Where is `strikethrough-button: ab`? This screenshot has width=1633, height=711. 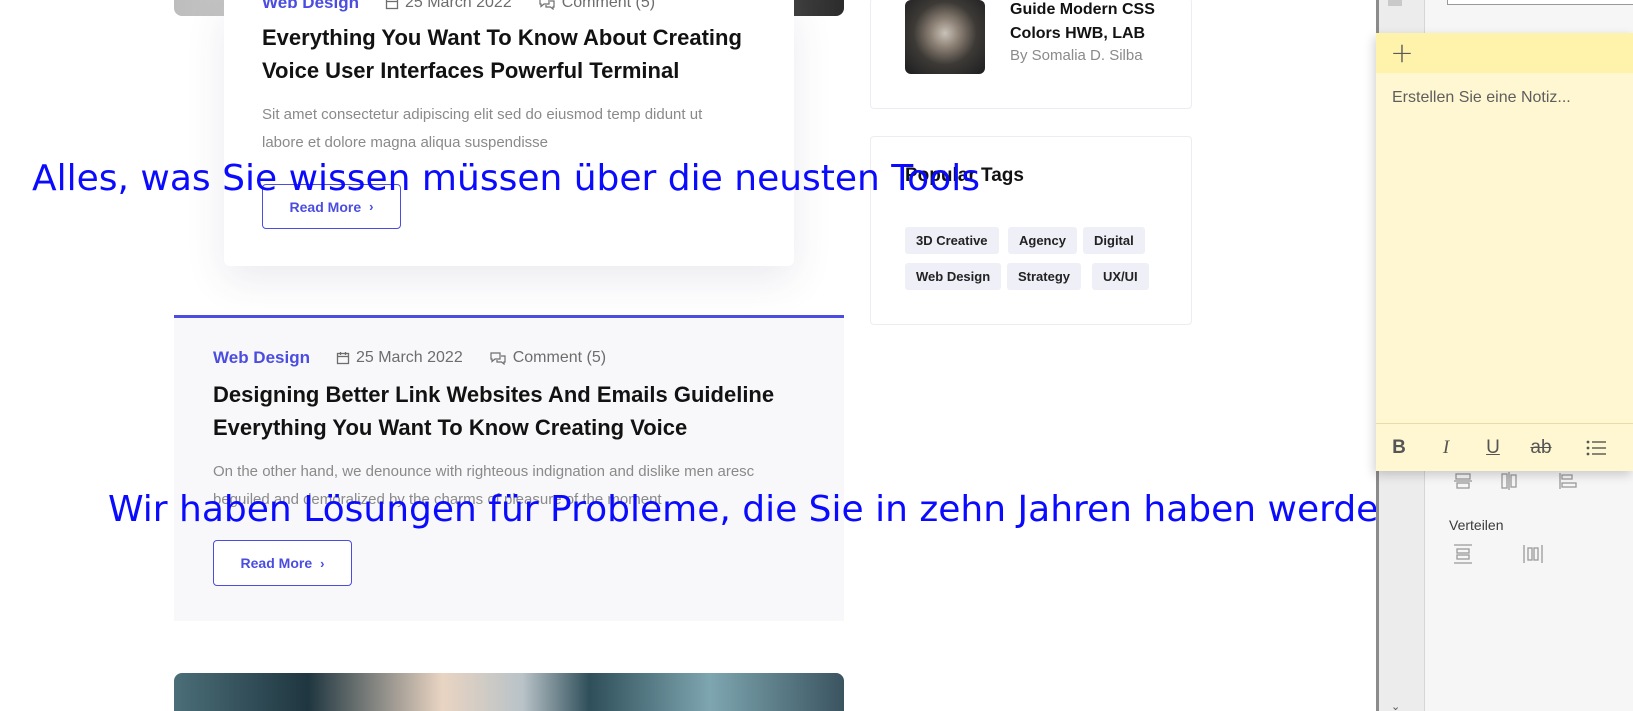
strikethrough-button: ab is located at coordinates (1541, 448).